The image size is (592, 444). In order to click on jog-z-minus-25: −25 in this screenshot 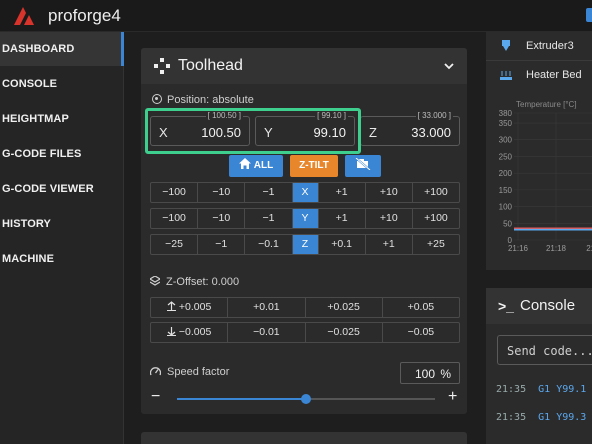, I will do `click(175, 244)`.